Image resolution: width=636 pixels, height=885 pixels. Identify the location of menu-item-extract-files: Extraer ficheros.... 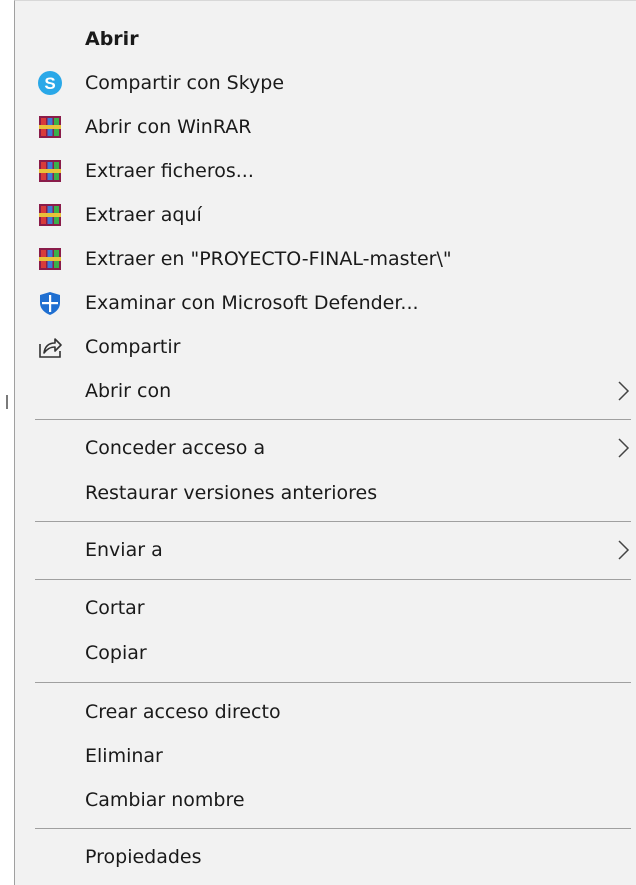
(325, 171).